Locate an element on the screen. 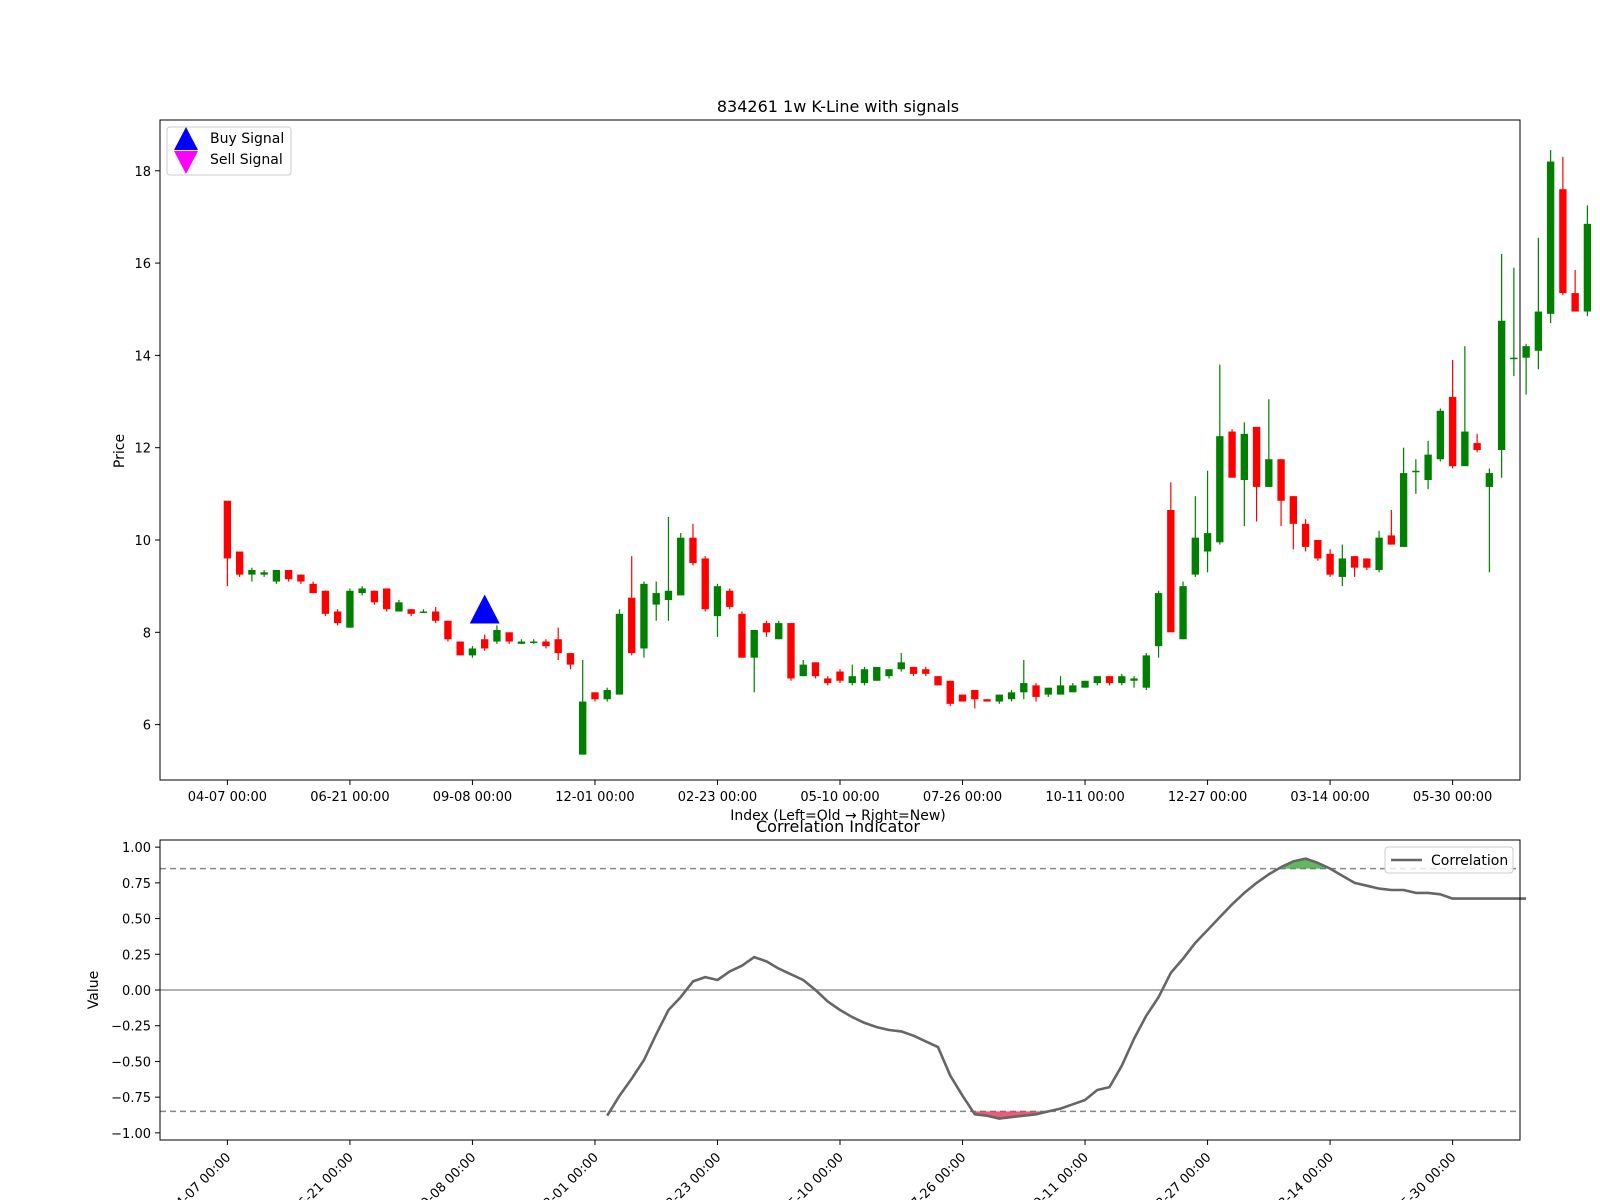 Image resolution: width=1600 pixels, height=1200 pixels. kline-x-tick-label: 05-10 00:00 is located at coordinates (839, 797).